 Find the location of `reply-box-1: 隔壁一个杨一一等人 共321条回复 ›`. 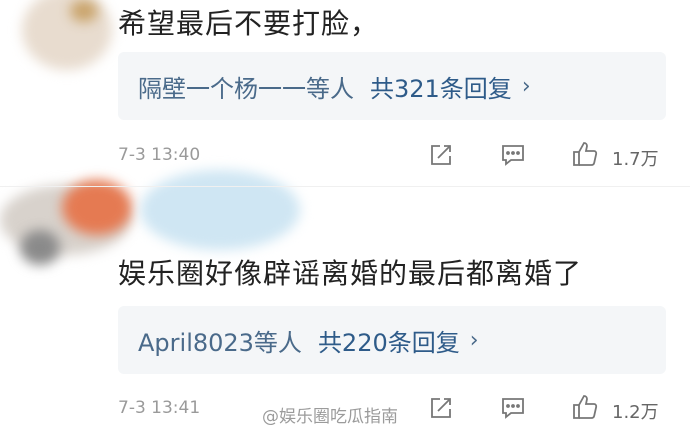

reply-box-1: 隔壁一个杨一一等人 共321条回复 › is located at coordinates (392, 86).